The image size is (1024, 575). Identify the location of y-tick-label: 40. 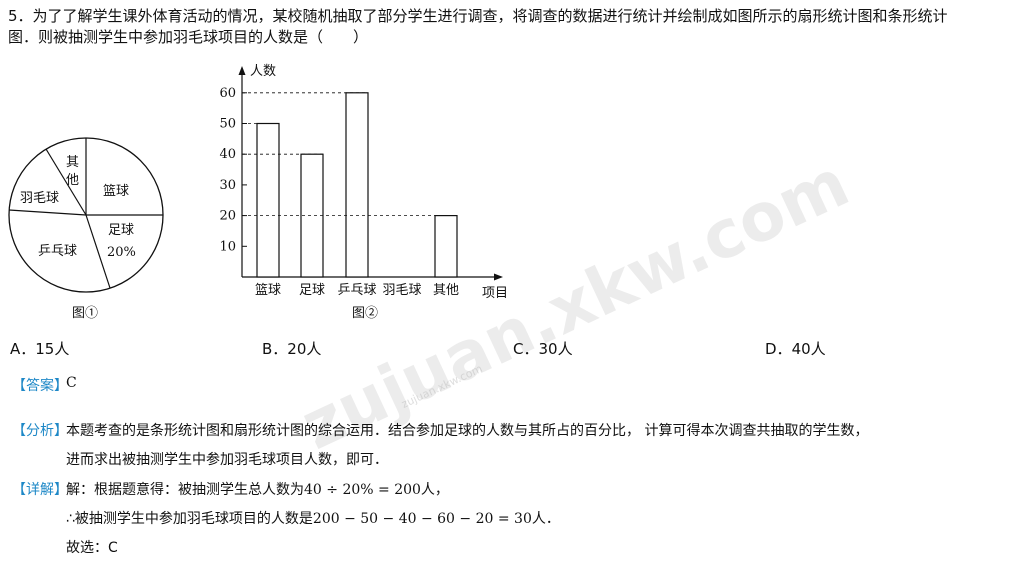
(227, 154).